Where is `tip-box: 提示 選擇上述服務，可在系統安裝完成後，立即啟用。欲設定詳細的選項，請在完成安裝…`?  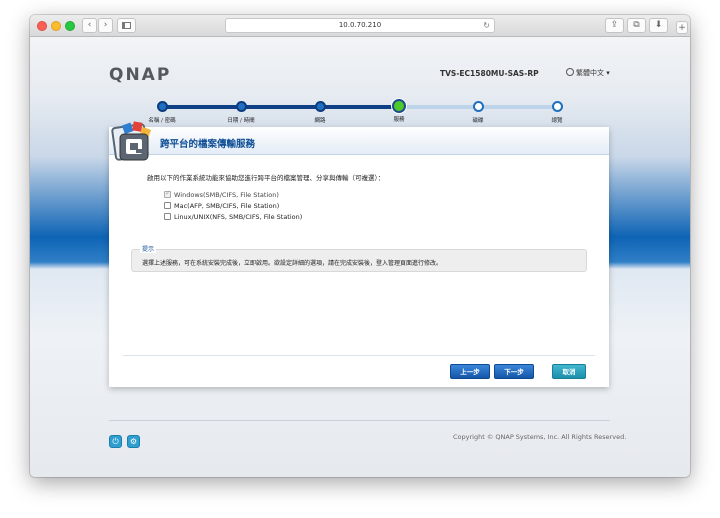 tip-box: 提示 選擇上述服務，可在系統安裝完成後，立即啟用。欲設定詳細的選項，請在完成安裝… is located at coordinates (359, 258).